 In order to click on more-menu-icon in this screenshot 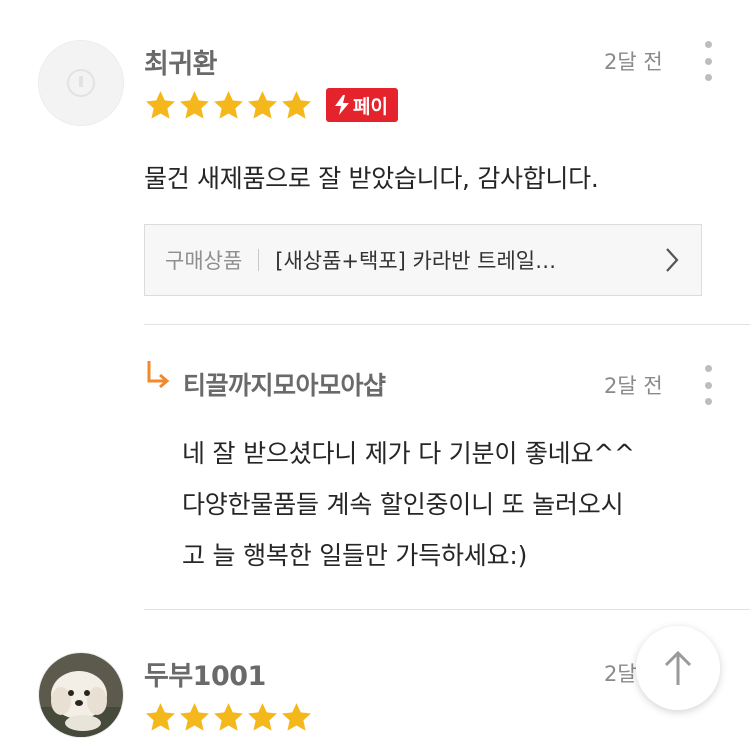, I will do `click(708, 61)`.